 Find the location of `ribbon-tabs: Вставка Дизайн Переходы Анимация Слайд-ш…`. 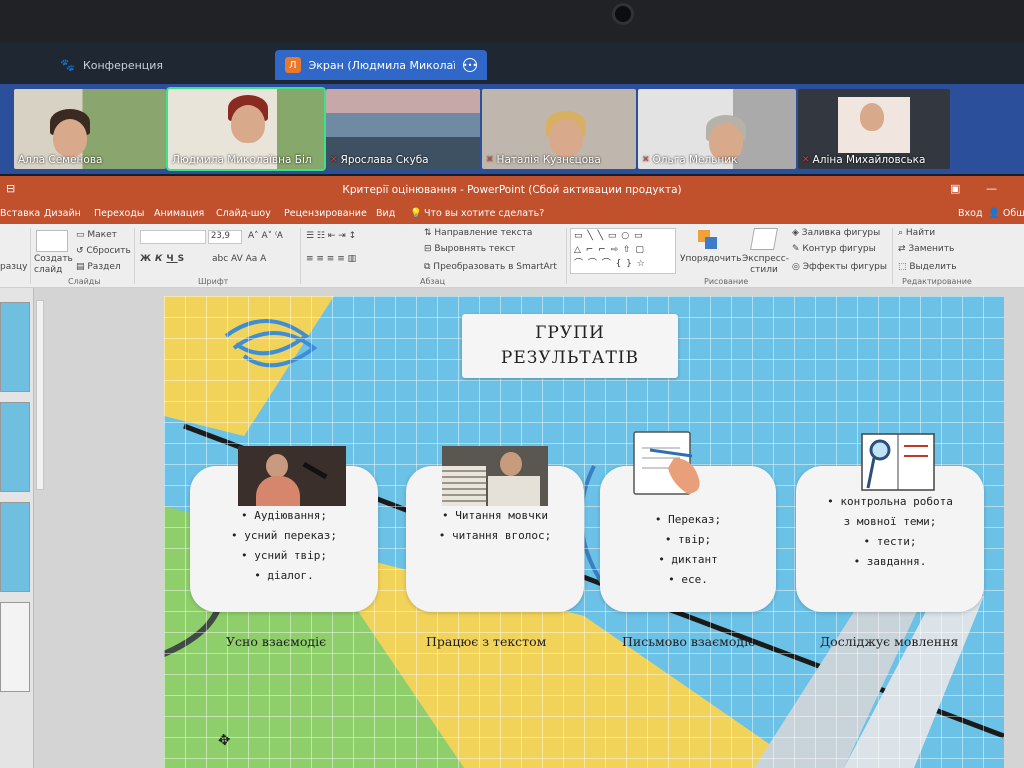

ribbon-tabs: Вставка Дизайн Переходы Анимация Слайд-ш… is located at coordinates (512, 214).